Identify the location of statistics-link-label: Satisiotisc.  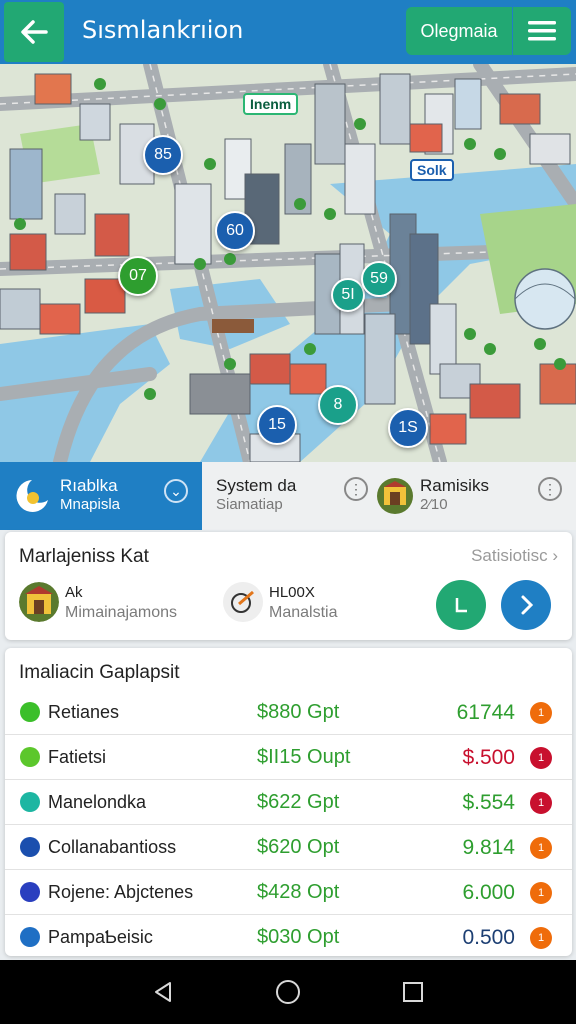
(509, 555).